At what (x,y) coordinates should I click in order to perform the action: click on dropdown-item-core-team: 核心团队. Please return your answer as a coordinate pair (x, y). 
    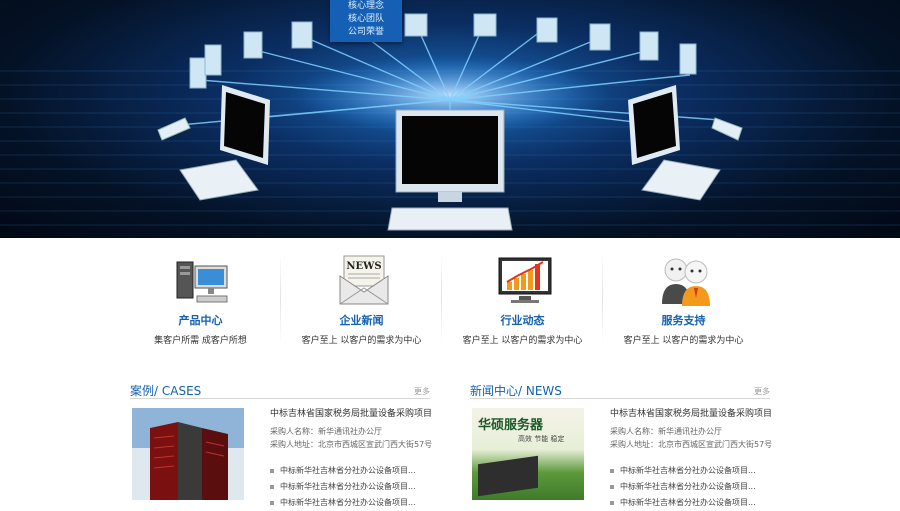
    Looking at the image, I should click on (366, 19).